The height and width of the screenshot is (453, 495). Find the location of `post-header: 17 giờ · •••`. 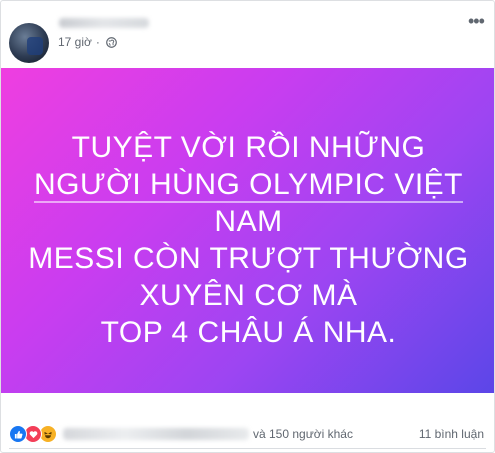

post-header: 17 giờ · ••• is located at coordinates (247, 32).